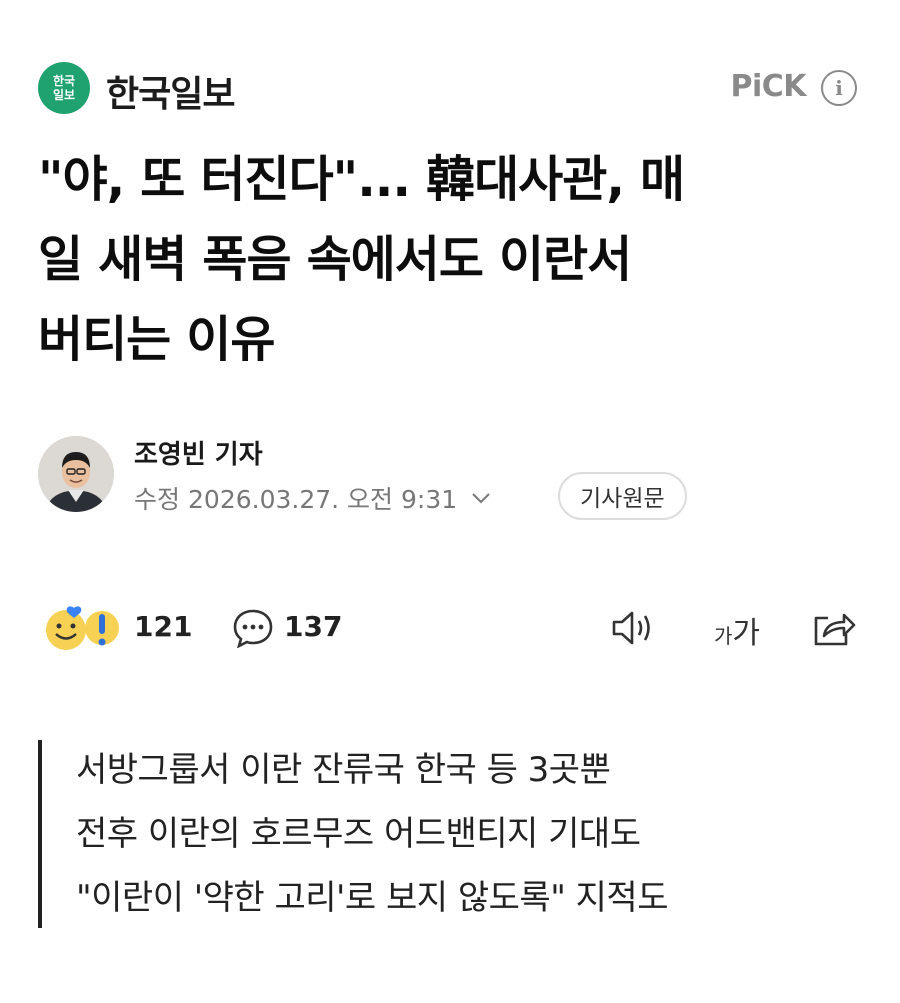 This screenshot has height=1003, width=900. I want to click on article-date: 수정 2026.03.27. 오전 9:31, so click(312, 498).